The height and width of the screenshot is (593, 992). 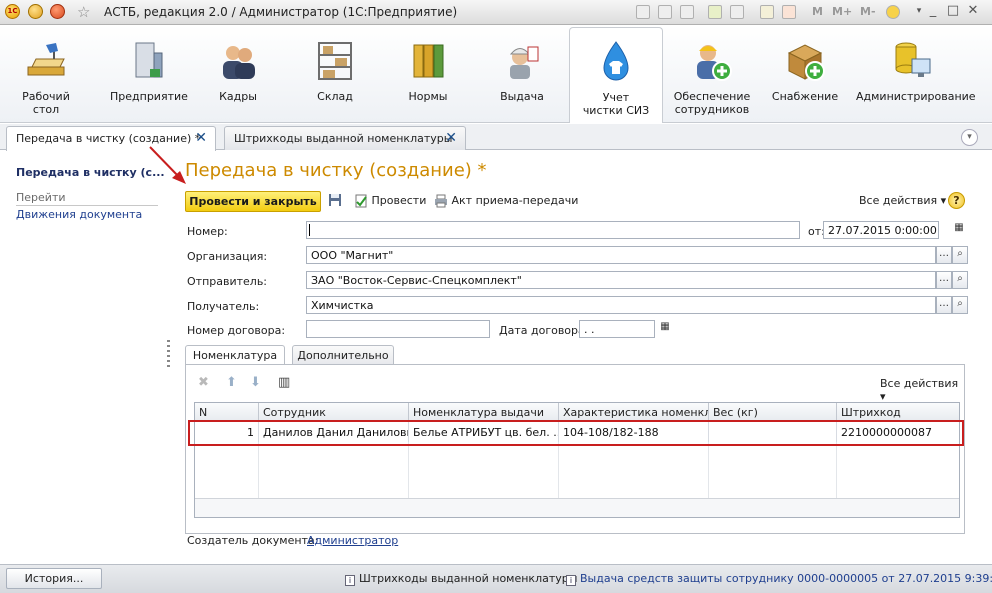 I want to click on act-transfer-button: Акт приема-передачи, so click(x=506, y=201).